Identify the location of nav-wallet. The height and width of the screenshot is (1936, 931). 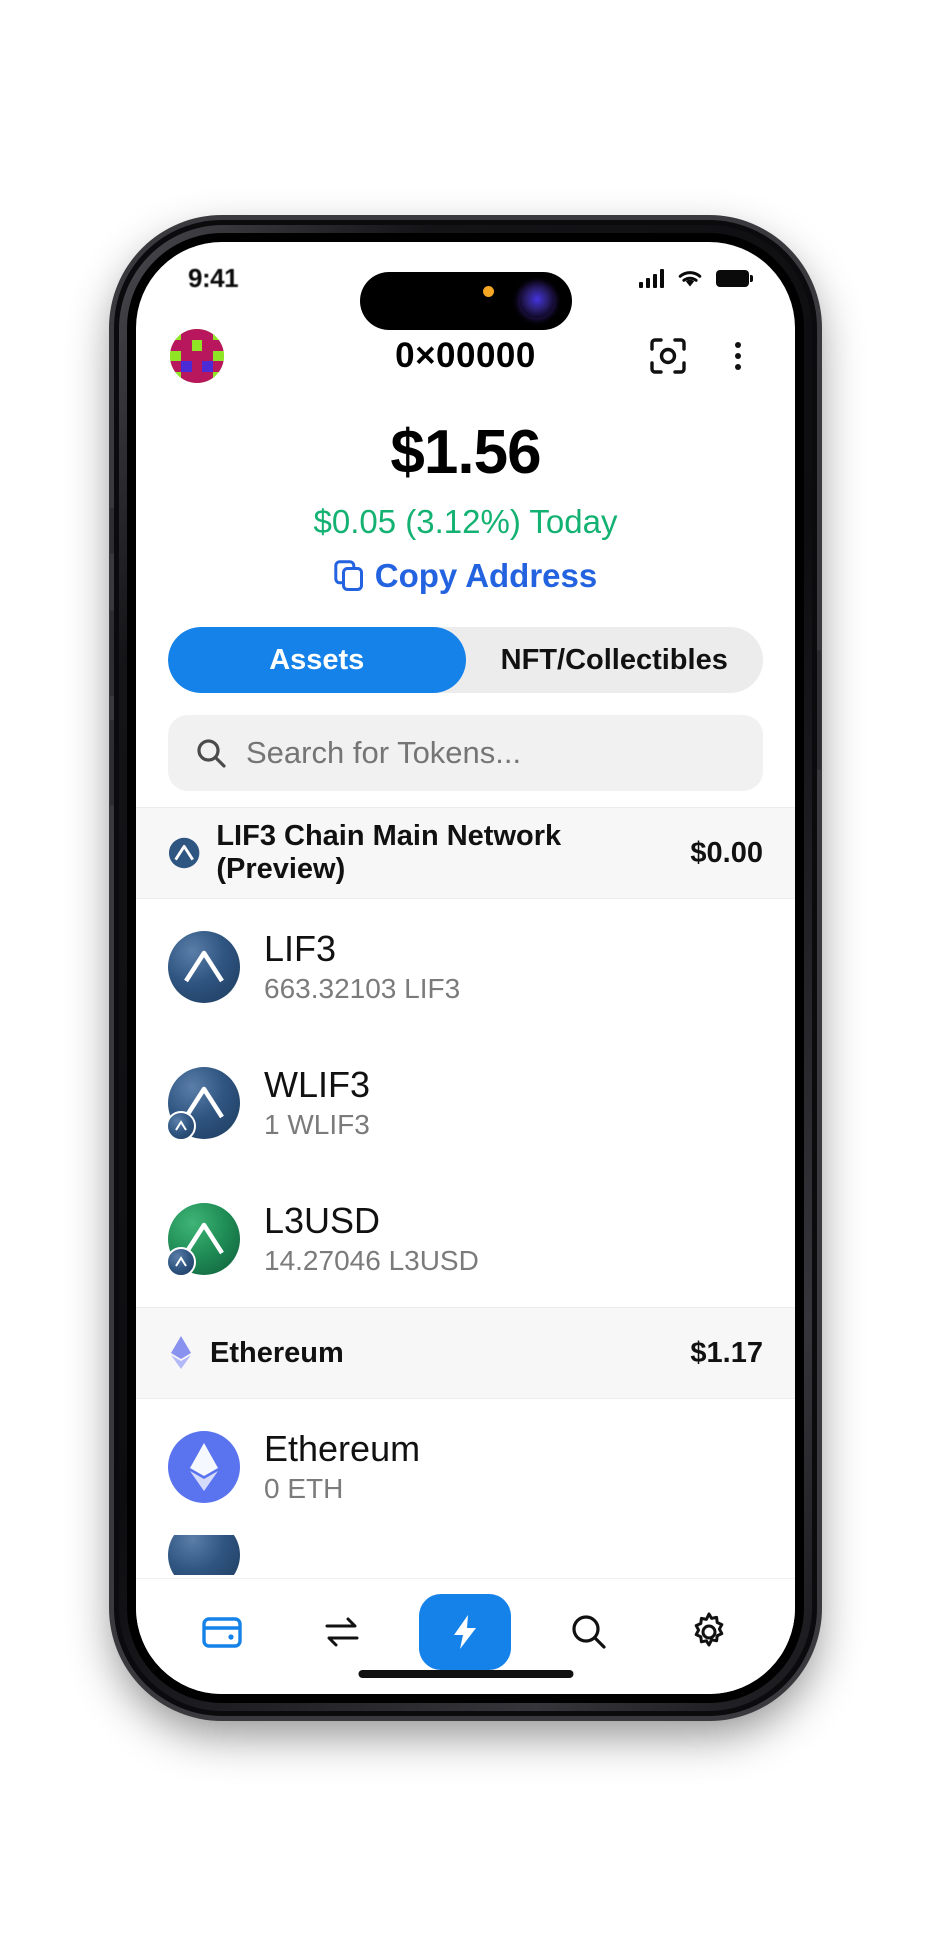
(222, 1632).